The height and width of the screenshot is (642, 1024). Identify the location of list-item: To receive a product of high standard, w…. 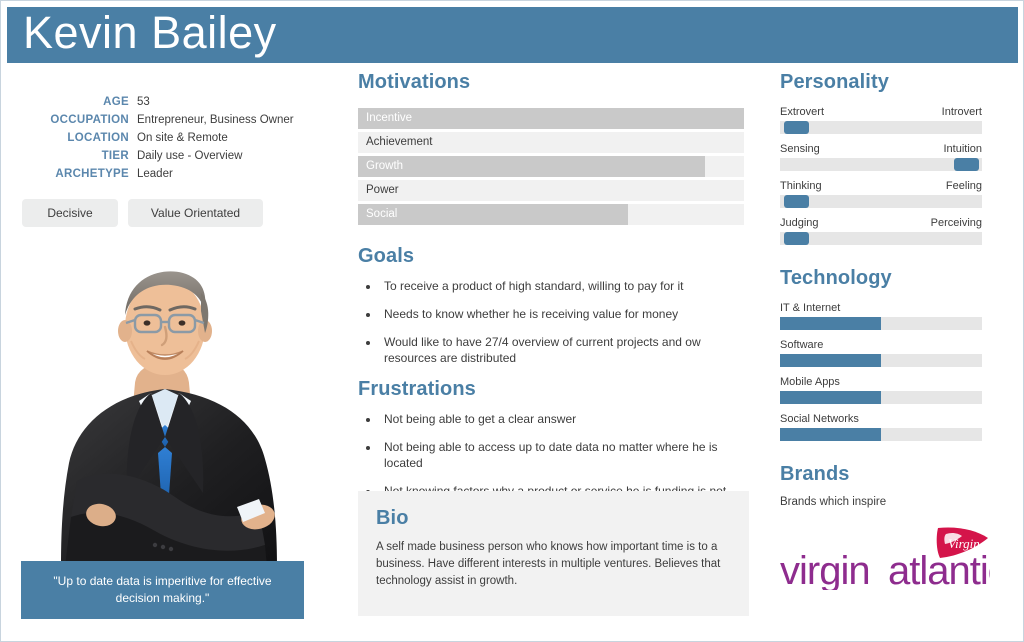
(562, 286).